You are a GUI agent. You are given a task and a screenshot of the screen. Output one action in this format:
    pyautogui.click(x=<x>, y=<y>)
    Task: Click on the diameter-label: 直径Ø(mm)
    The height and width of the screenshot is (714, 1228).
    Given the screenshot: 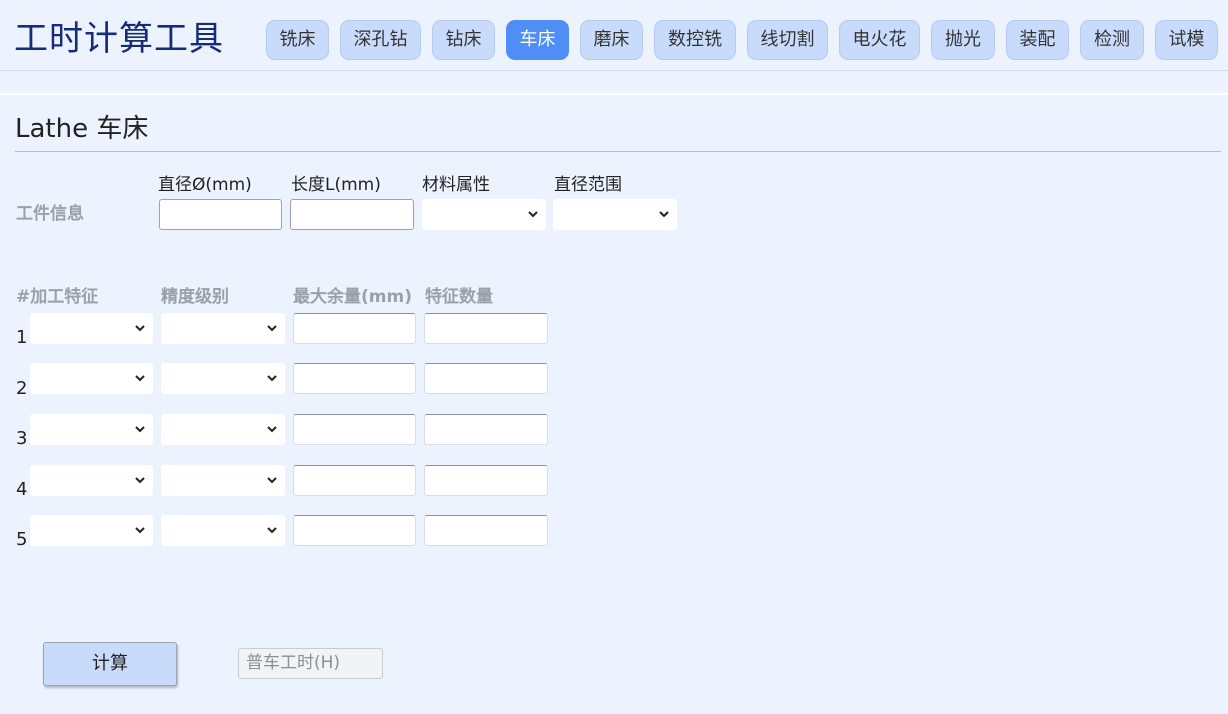 What is the action you would take?
    pyautogui.click(x=205, y=185)
    